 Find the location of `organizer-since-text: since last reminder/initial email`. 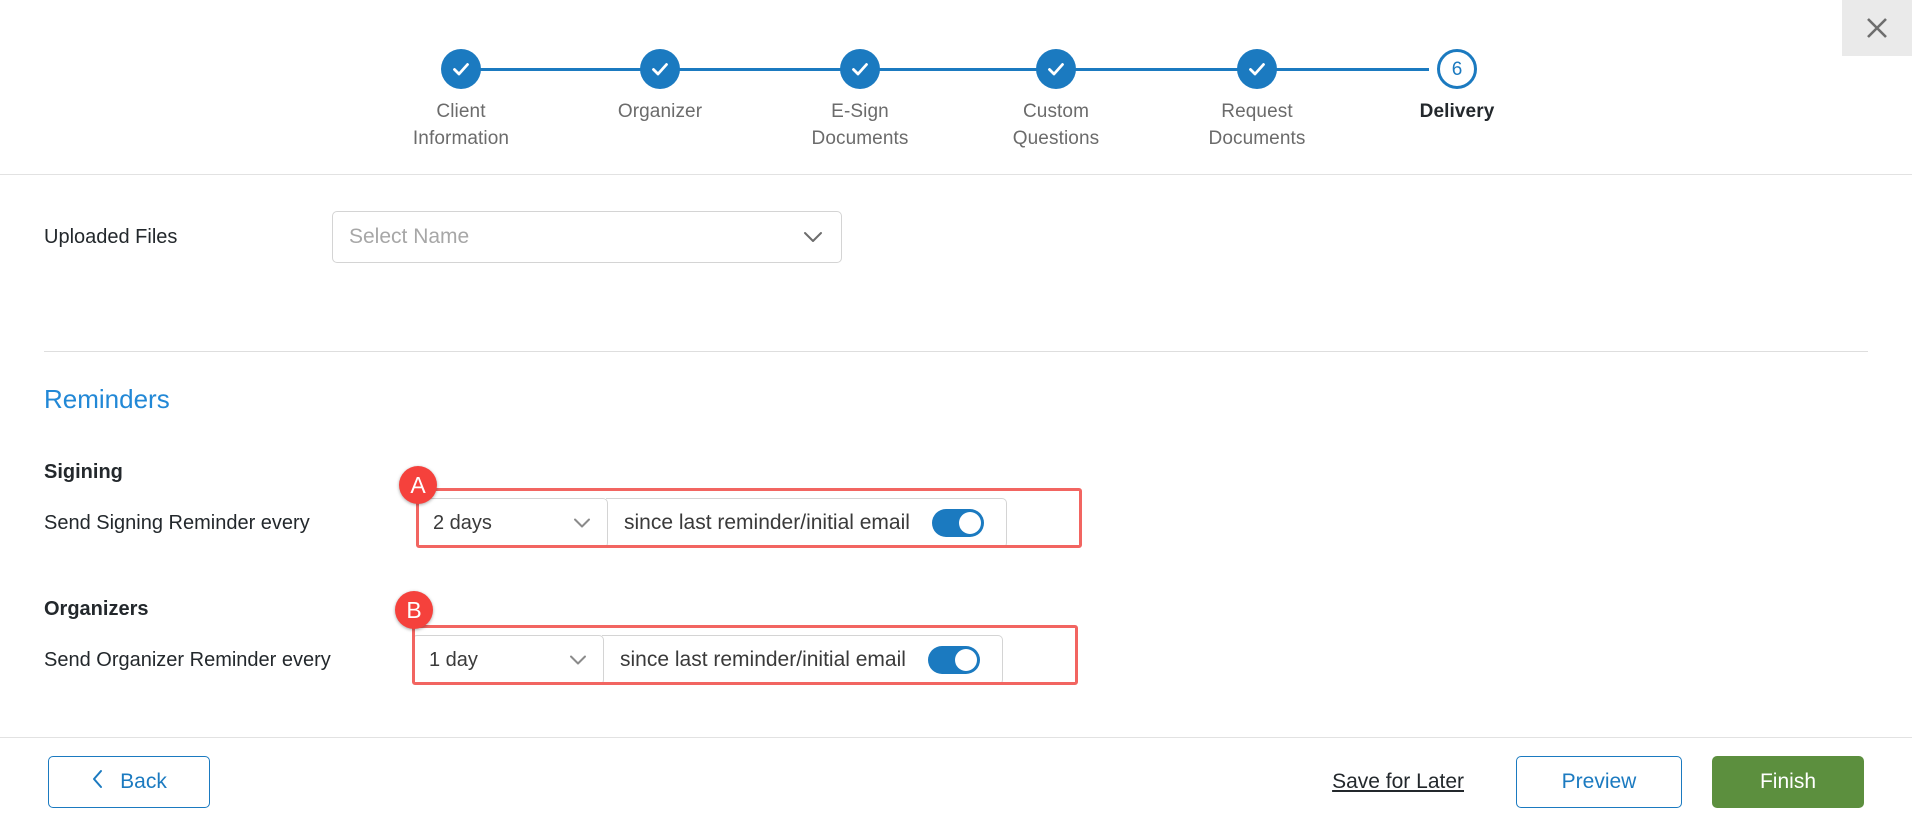

organizer-since-text: since last reminder/initial email is located at coordinates (763, 659).